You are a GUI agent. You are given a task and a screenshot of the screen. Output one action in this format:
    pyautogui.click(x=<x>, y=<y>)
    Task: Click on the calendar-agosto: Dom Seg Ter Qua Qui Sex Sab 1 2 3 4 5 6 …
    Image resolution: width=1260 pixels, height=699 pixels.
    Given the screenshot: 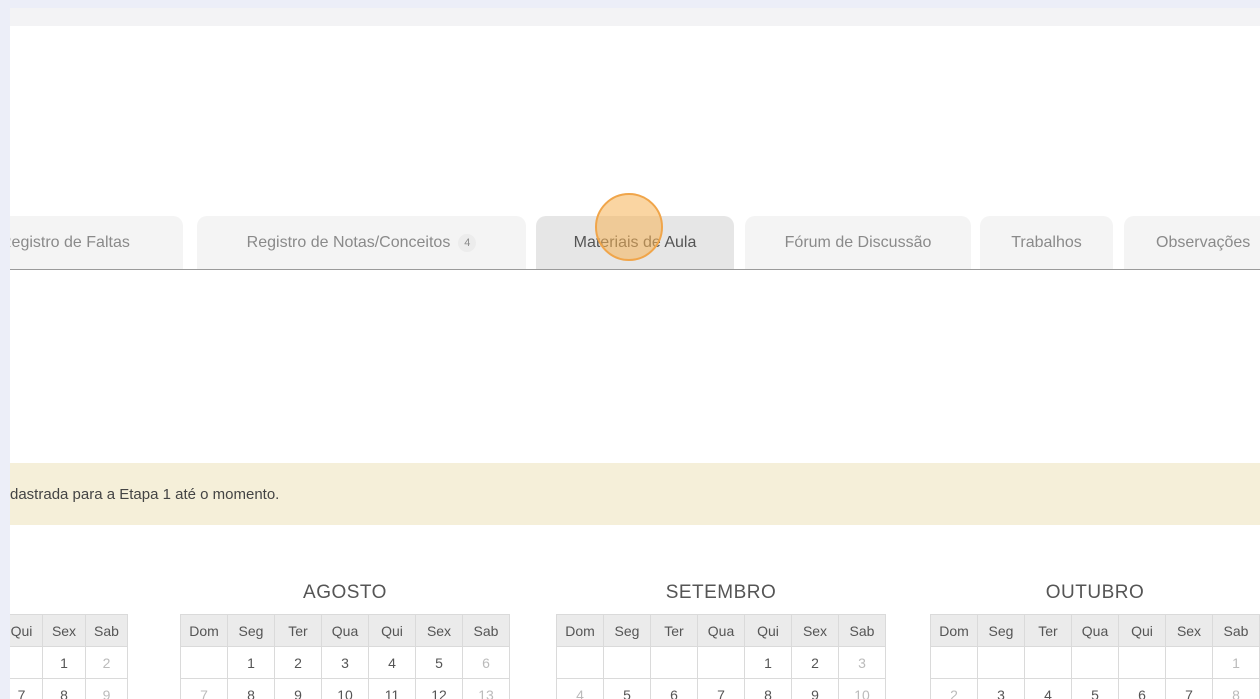 What is the action you would take?
    pyautogui.click(x=345, y=656)
    